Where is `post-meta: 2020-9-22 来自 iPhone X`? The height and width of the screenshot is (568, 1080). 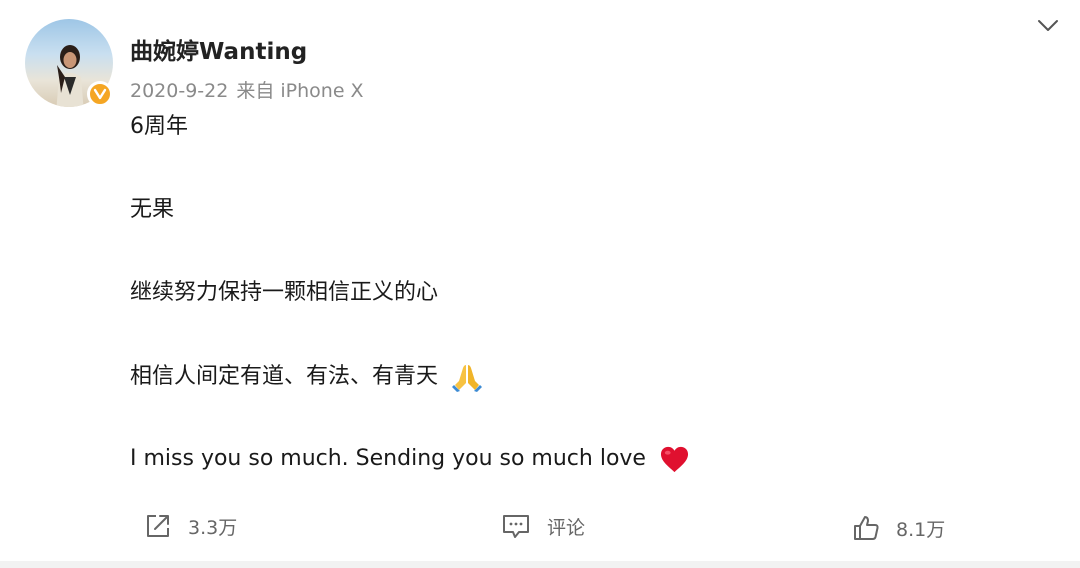 post-meta: 2020-9-22 来自 iPhone X is located at coordinates (251, 89).